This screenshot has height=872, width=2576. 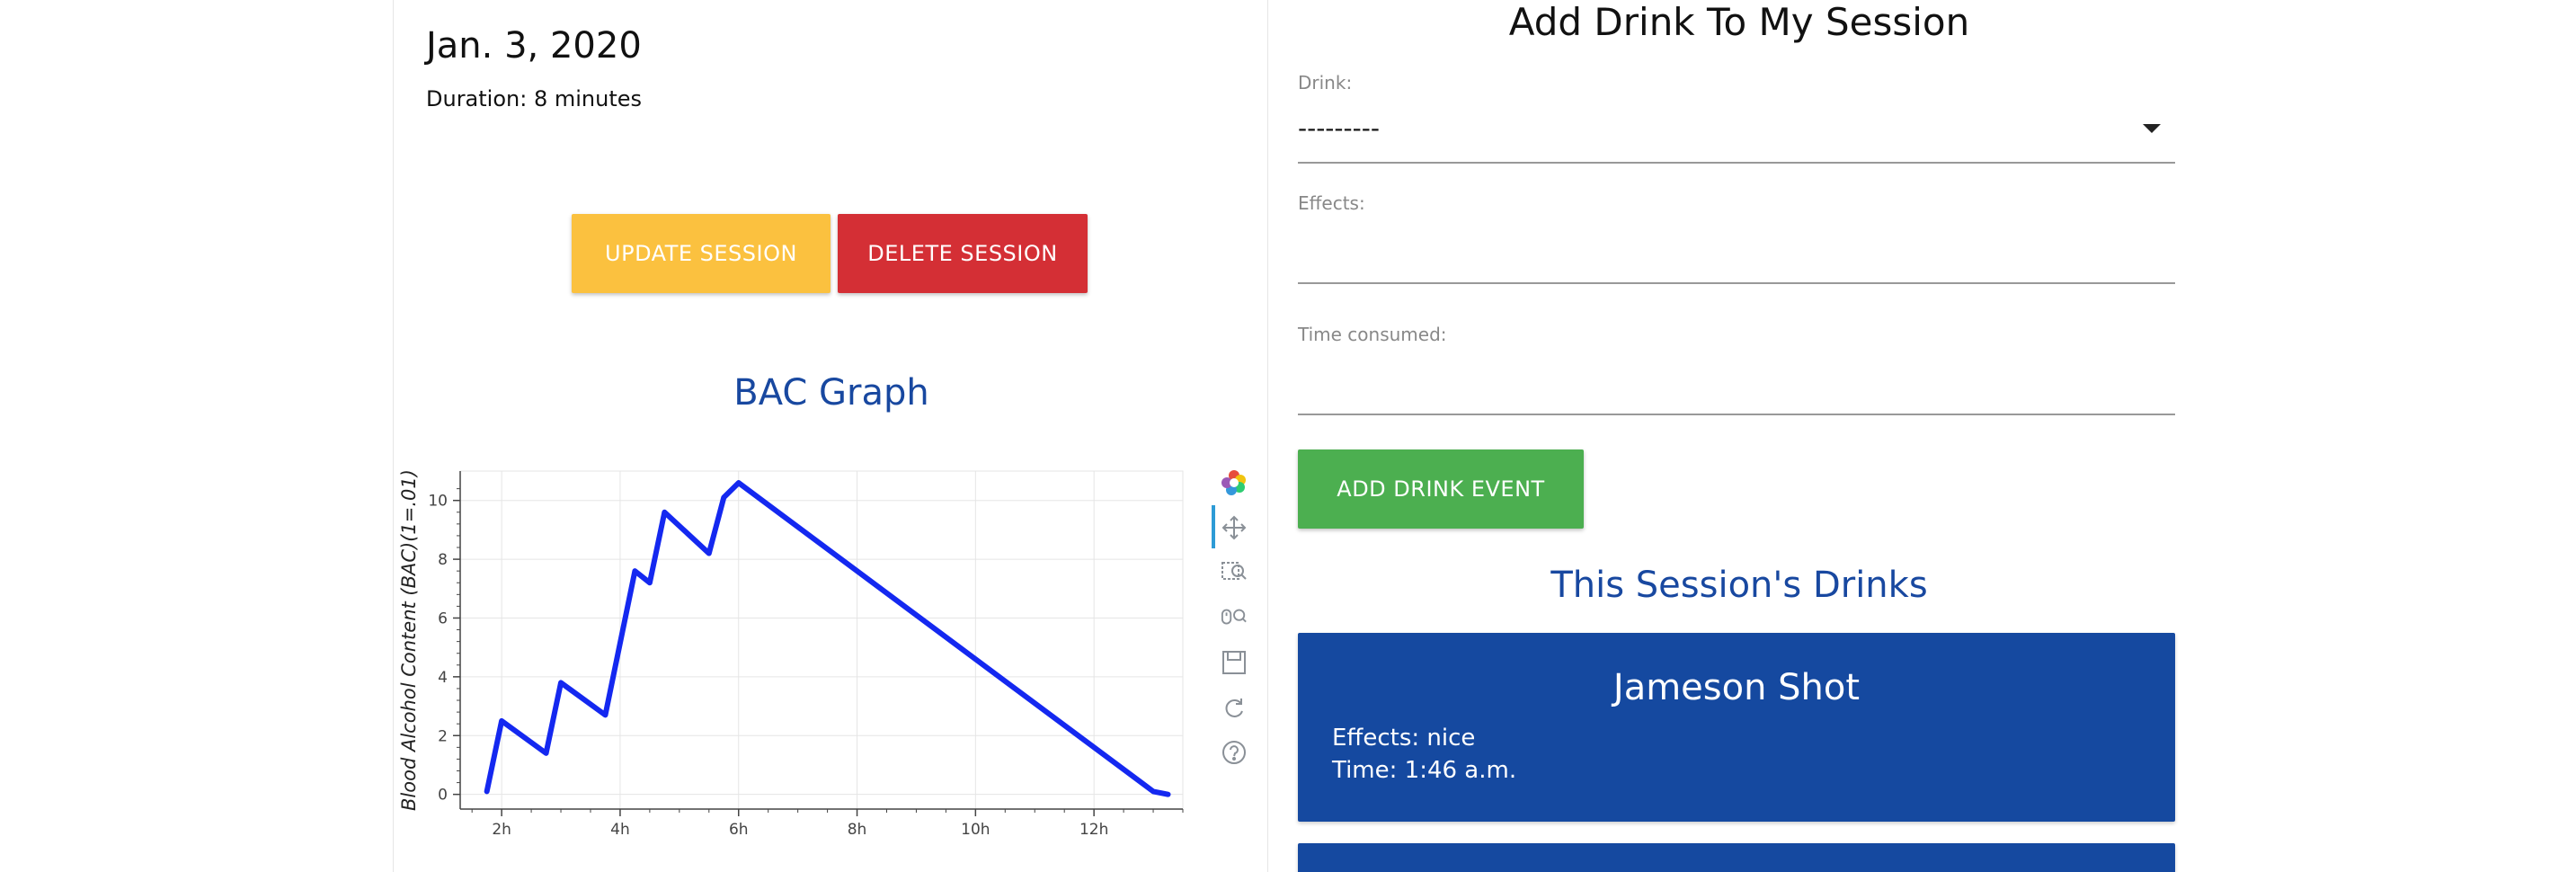 What do you see at coordinates (534, 46) in the screenshot?
I see `session-date: Jan. 3, 2020` at bounding box center [534, 46].